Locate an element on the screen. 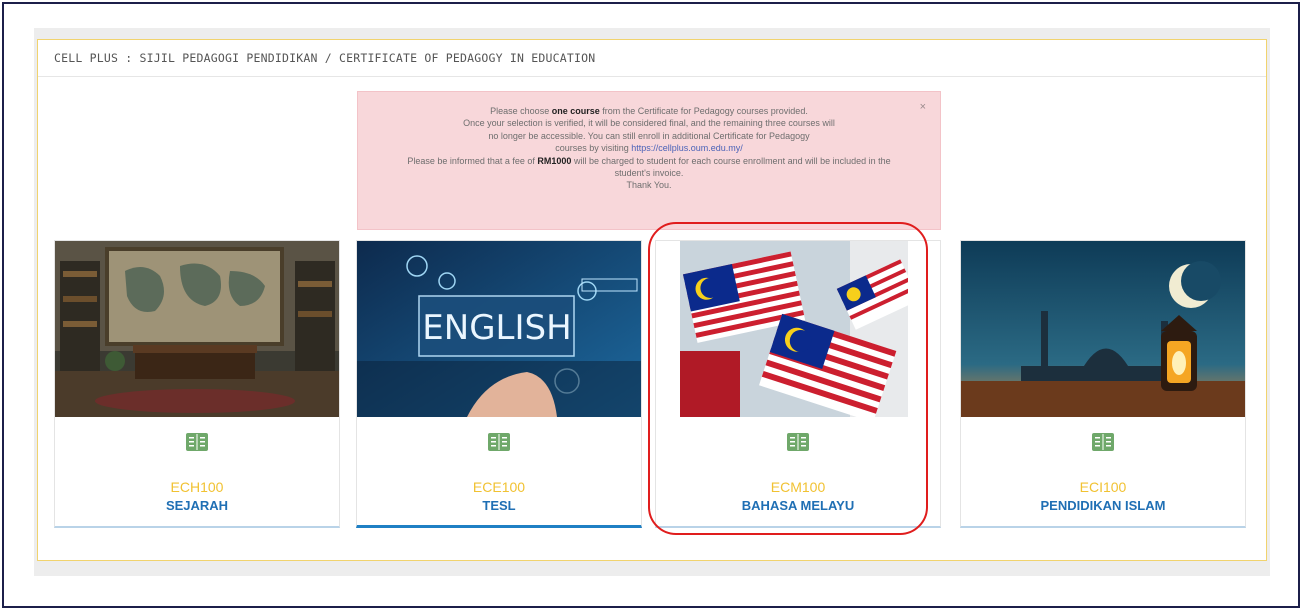 The image size is (1302, 610). english-image-text: ENGLISH is located at coordinates (496, 328).